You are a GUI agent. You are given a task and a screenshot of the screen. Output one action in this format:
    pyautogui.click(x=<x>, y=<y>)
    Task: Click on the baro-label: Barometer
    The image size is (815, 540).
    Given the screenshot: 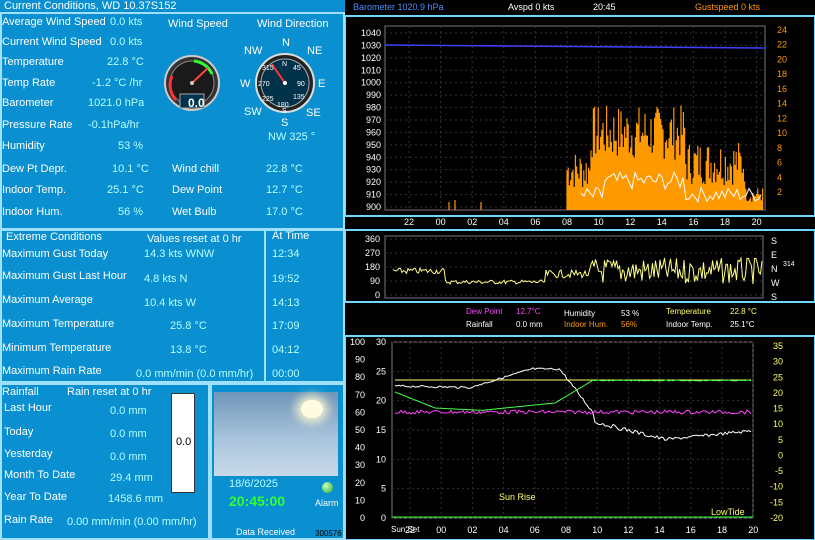 What is the action you would take?
    pyautogui.click(x=28, y=103)
    